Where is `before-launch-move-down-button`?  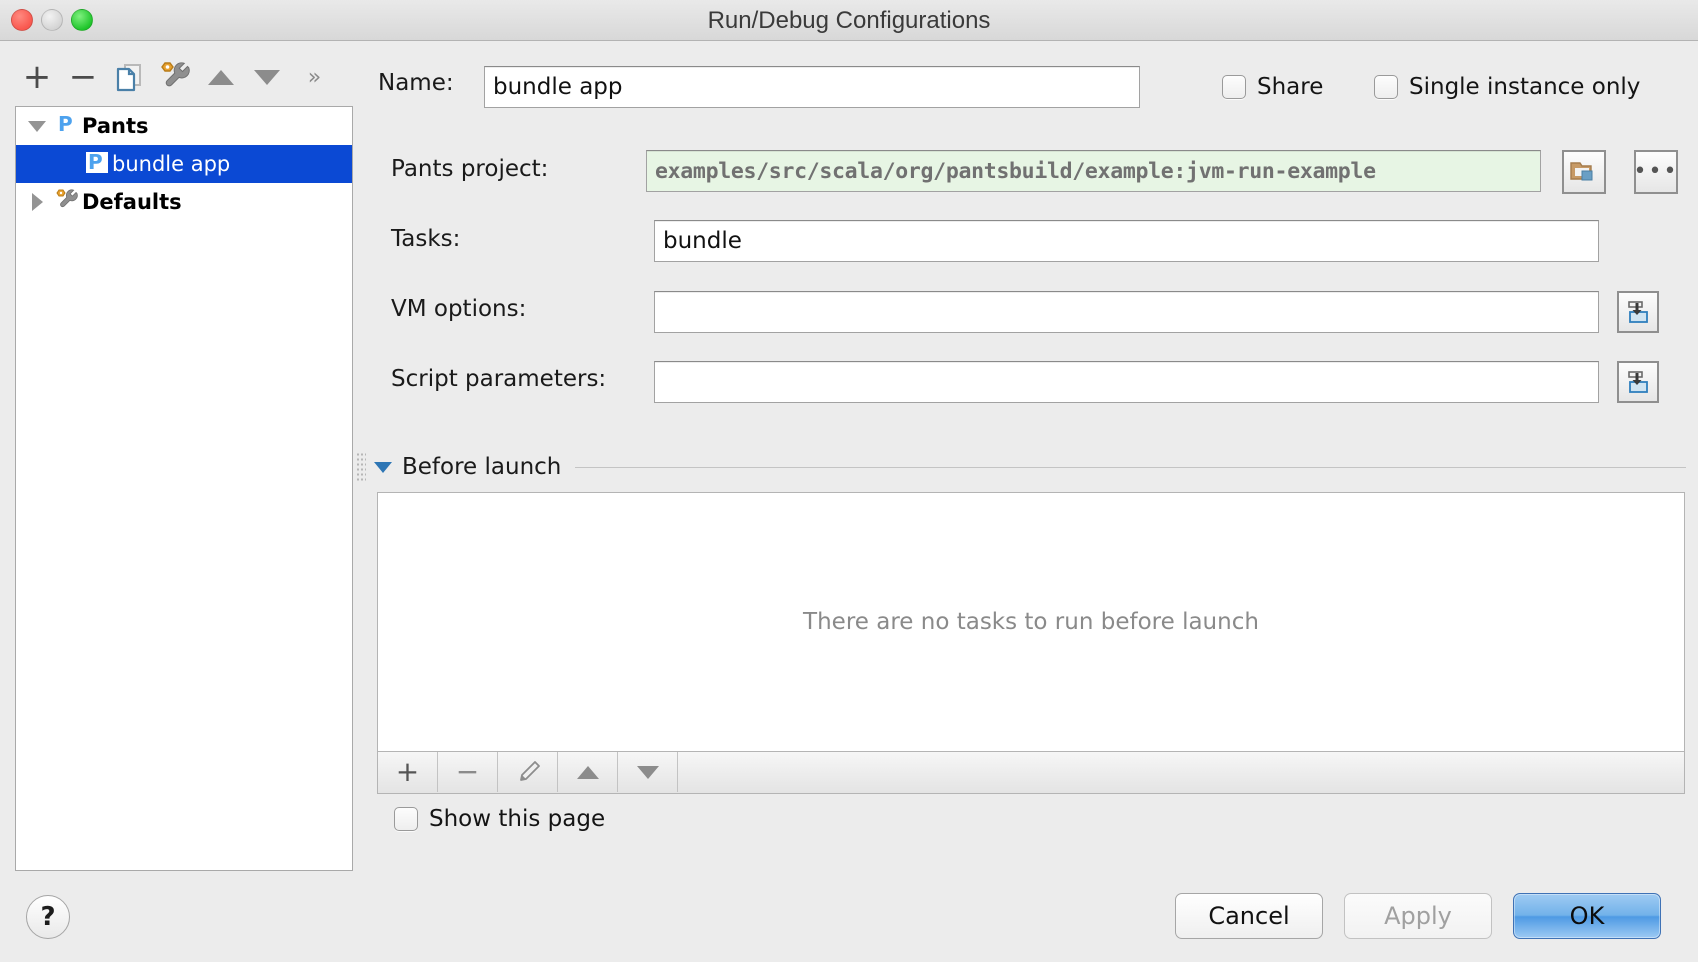 before-launch-move-down-button is located at coordinates (648, 772).